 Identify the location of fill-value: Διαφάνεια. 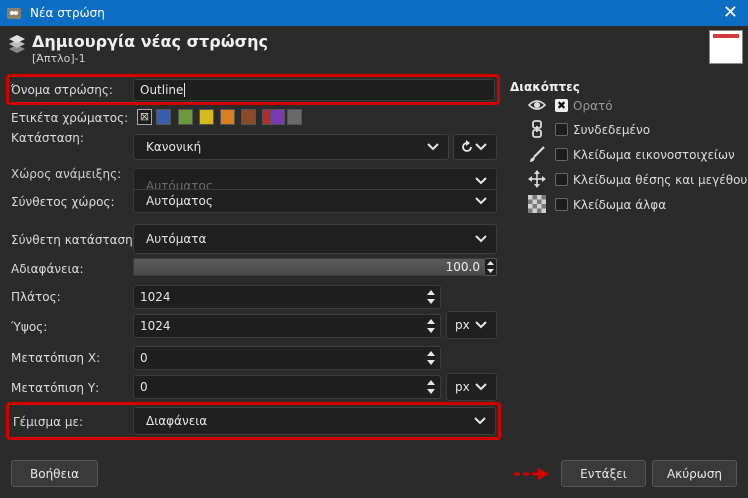
(177, 421).